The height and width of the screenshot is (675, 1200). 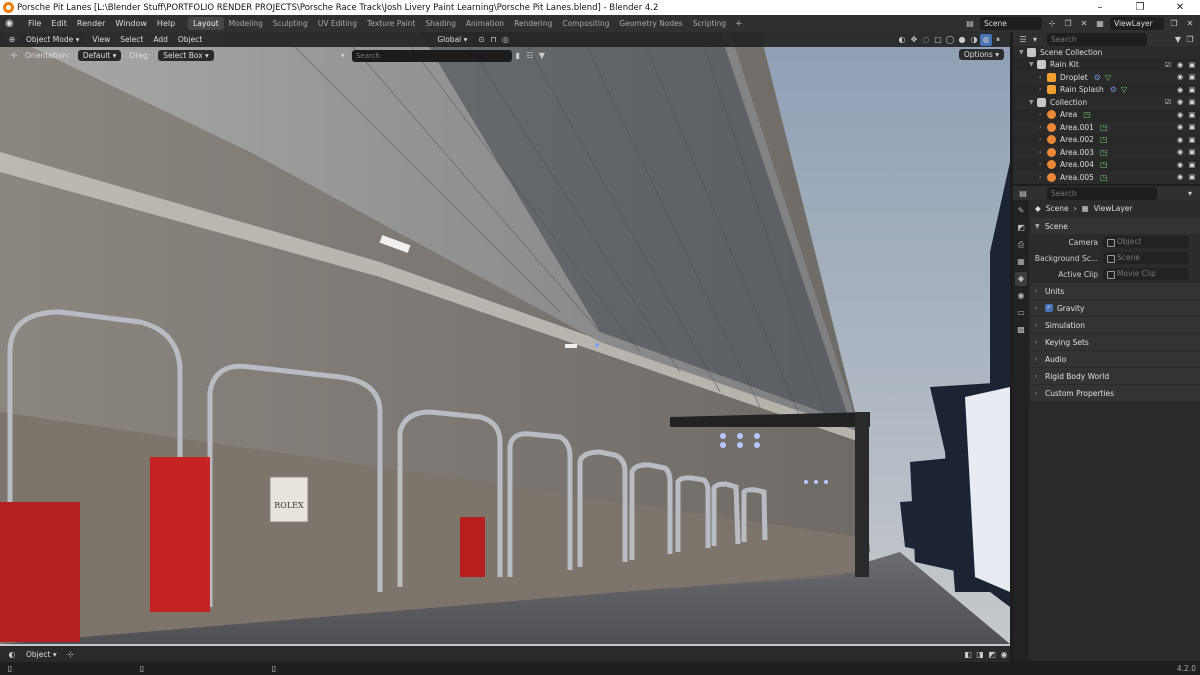 What do you see at coordinates (1137, 23) in the screenshot?
I see `view-layer-selector: ViewLayer` at bounding box center [1137, 23].